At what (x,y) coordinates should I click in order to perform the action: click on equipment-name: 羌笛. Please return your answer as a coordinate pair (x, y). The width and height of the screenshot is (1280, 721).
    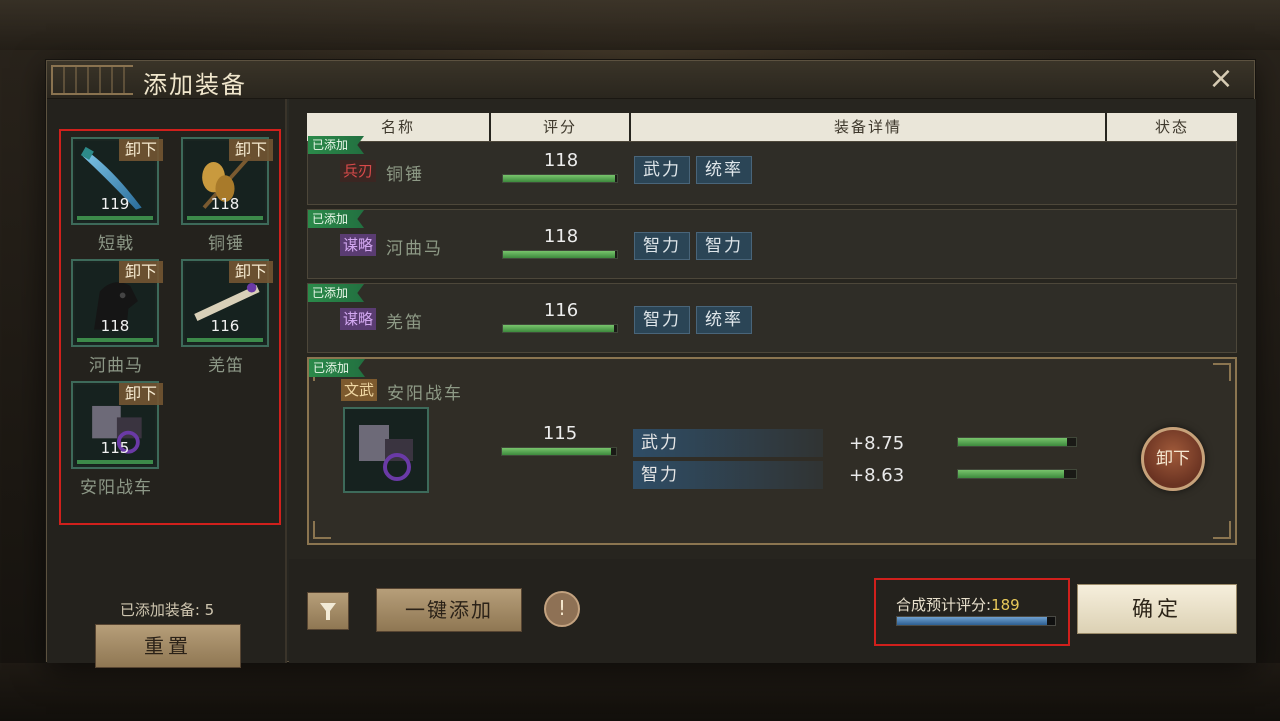
    Looking at the image, I should click on (405, 323).